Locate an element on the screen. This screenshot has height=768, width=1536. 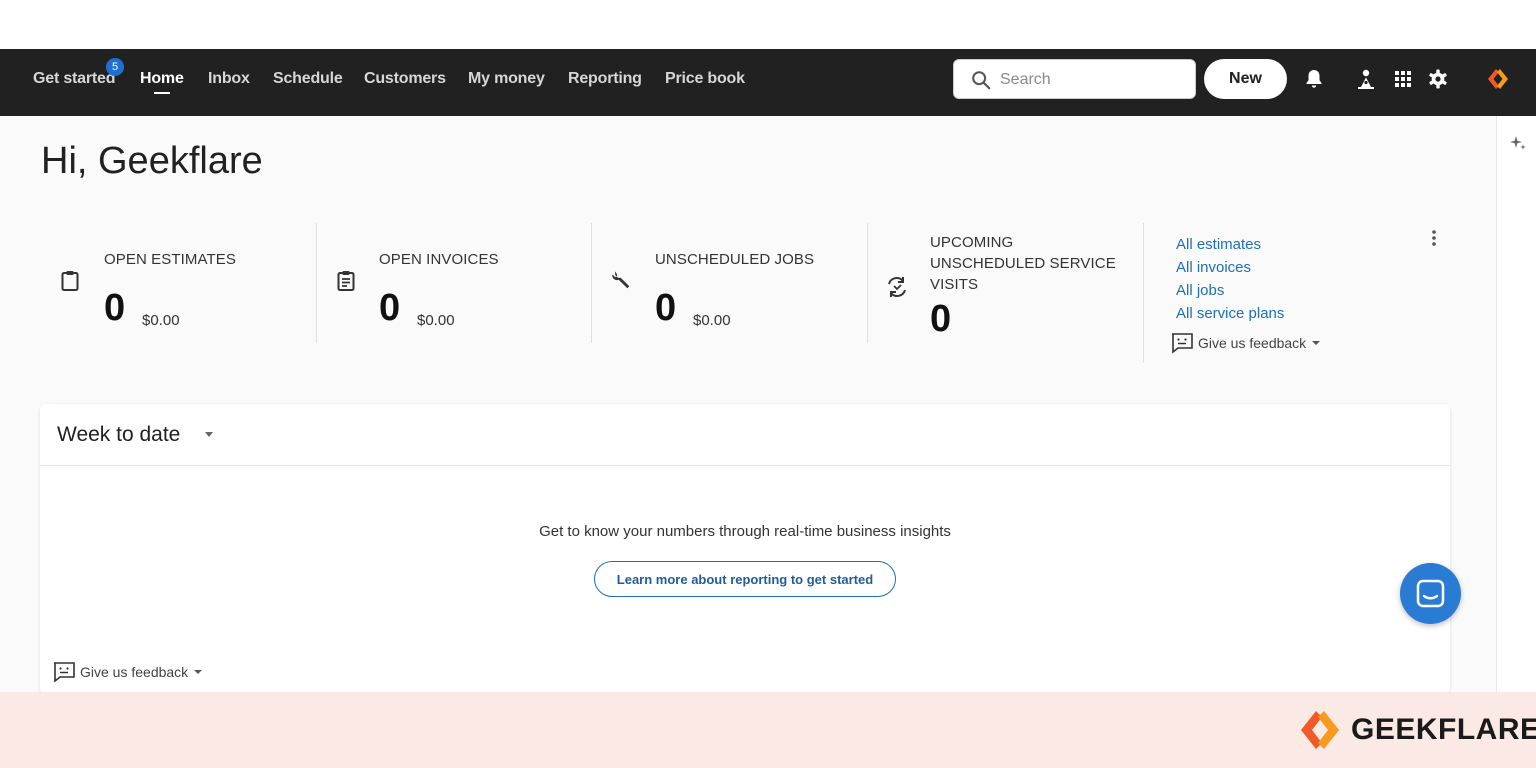
label-line: UNSCHEDULED SERVICE is located at coordinates (1023, 263).